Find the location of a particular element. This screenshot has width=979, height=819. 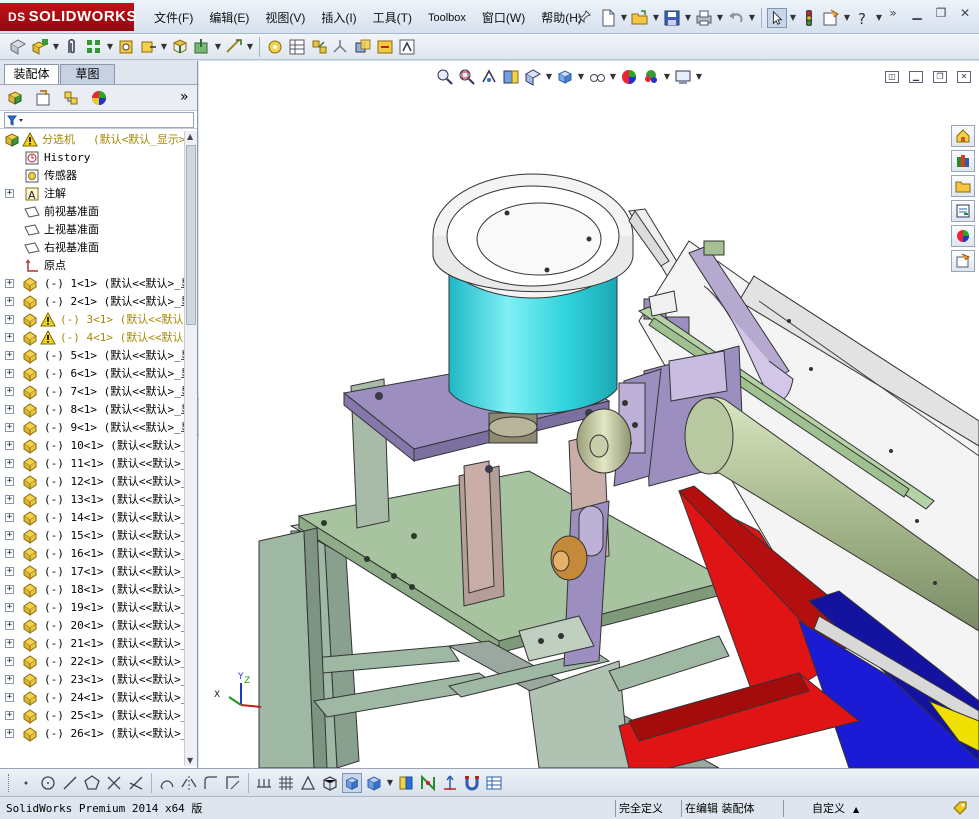

convert-entities-icon is located at coordinates (233, 783).